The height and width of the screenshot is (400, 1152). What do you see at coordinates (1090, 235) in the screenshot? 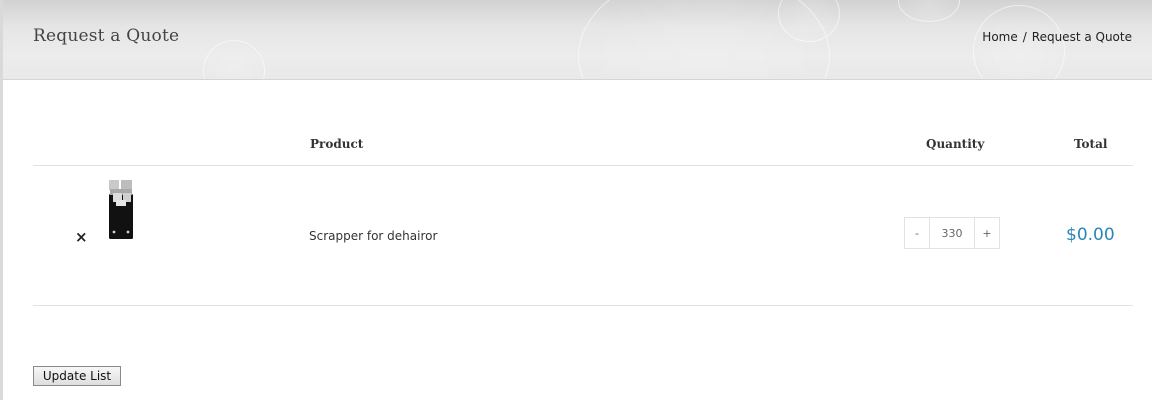
I see `line-total: $0.00` at bounding box center [1090, 235].